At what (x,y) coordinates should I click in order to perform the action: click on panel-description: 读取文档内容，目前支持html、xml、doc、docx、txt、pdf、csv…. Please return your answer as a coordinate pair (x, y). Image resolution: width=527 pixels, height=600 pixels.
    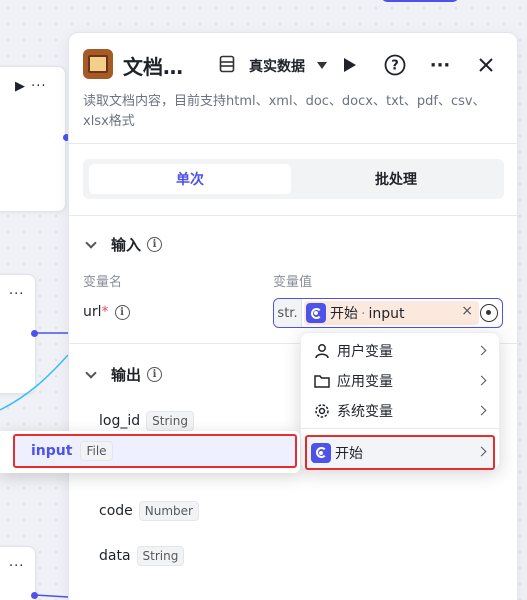
    Looking at the image, I should click on (284, 111).